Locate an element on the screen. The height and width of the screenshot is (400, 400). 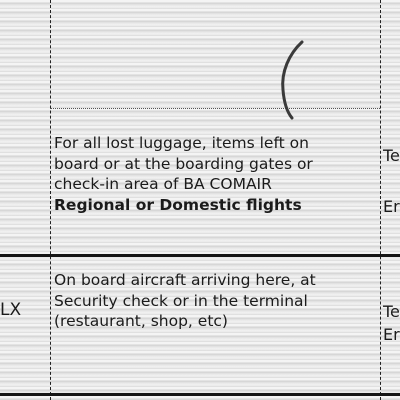
description-line-bold: Regional or Domestic flights is located at coordinates (178, 204).